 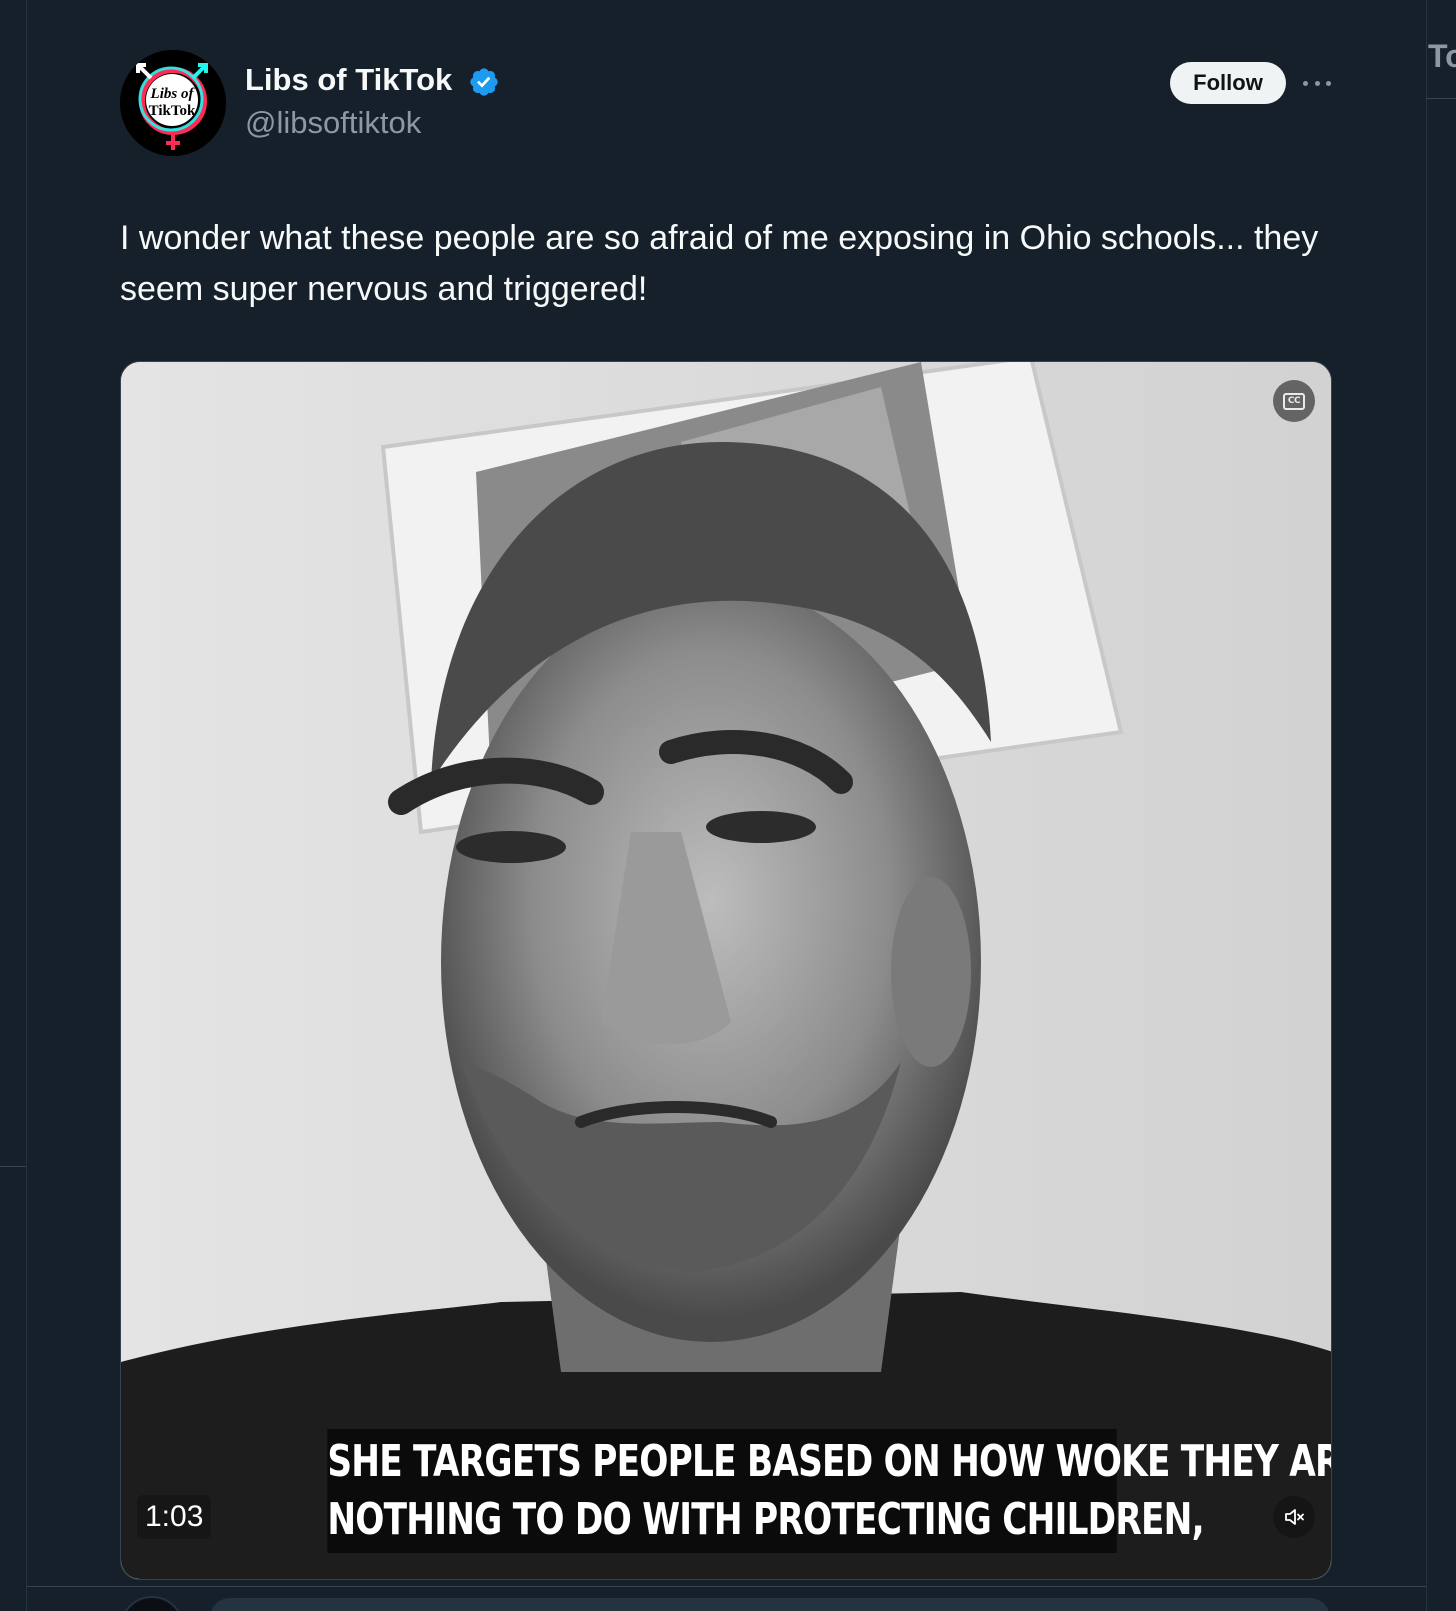 I want to click on closed-captions-icon: CC, so click(x=1294, y=401).